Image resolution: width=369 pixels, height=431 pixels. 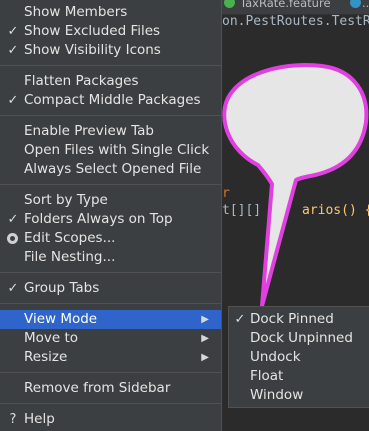 I want to click on submenu-item-window: Window, so click(x=299, y=395).